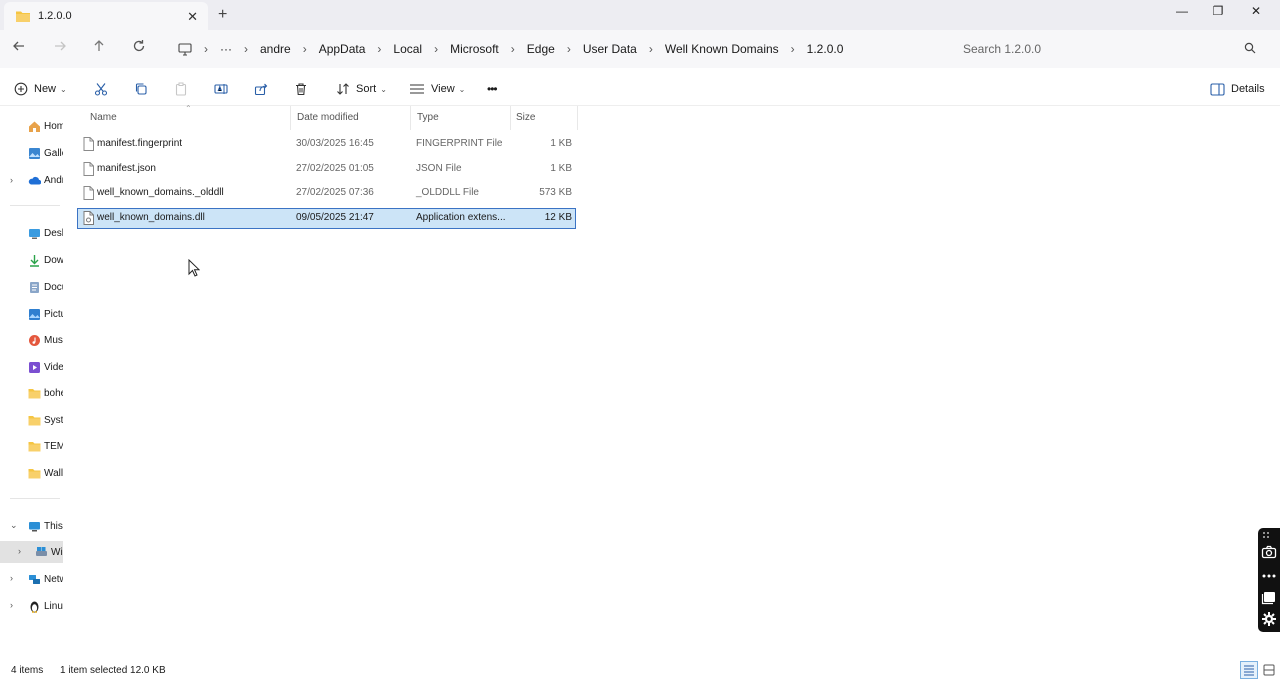  Describe the element at coordinates (53, 340) in the screenshot. I see `sidebar-item-label: Music` at that location.